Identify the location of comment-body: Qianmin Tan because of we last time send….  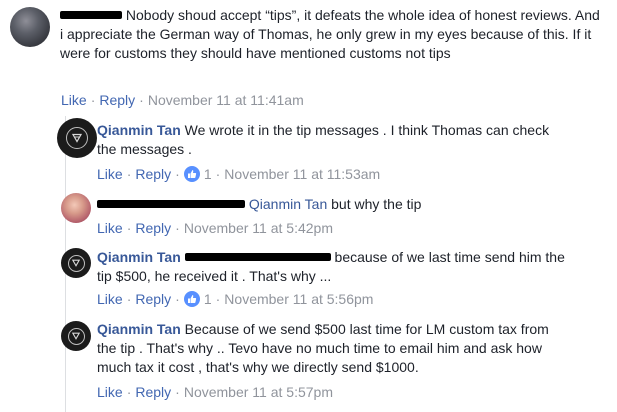
(332, 267).